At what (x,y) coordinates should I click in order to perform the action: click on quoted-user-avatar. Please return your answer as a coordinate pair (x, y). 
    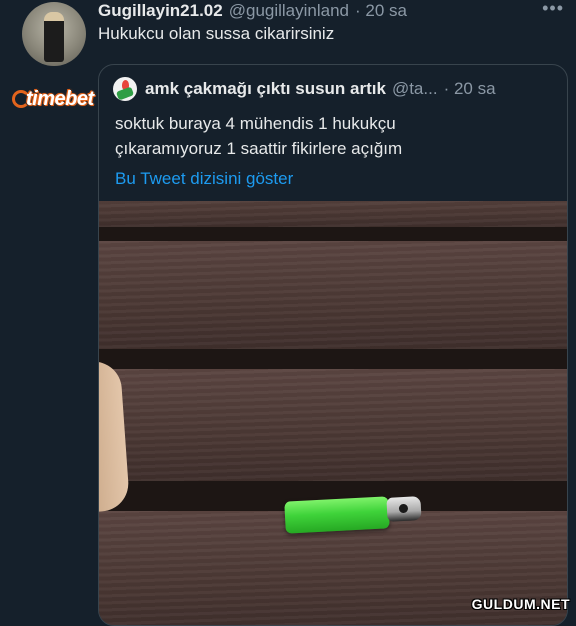
    Looking at the image, I should click on (125, 89).